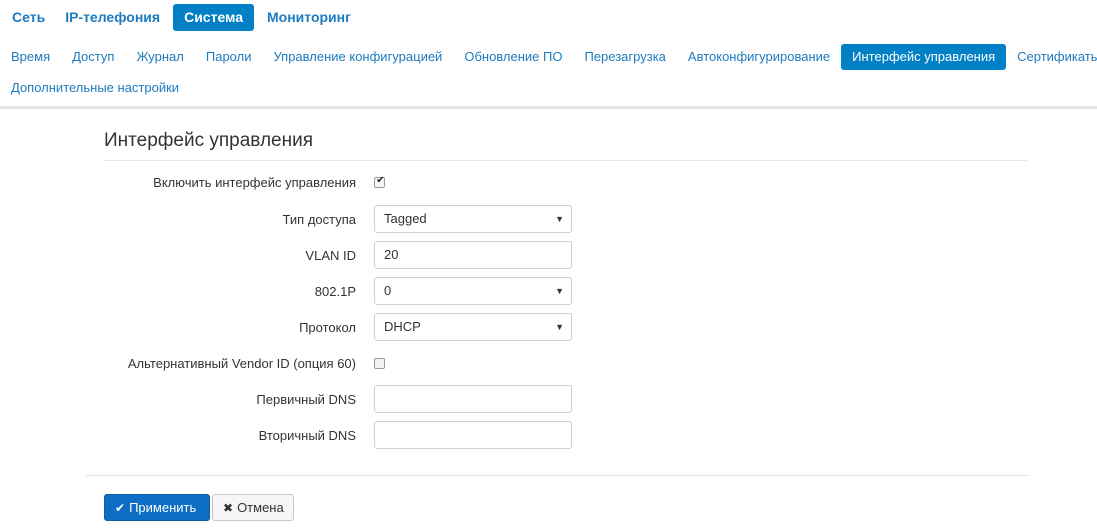 The image size is (1097, 530). Describe the element at coordinates (30, 57) in the screenshot. I see `sub-nav-time: Время` at that location.